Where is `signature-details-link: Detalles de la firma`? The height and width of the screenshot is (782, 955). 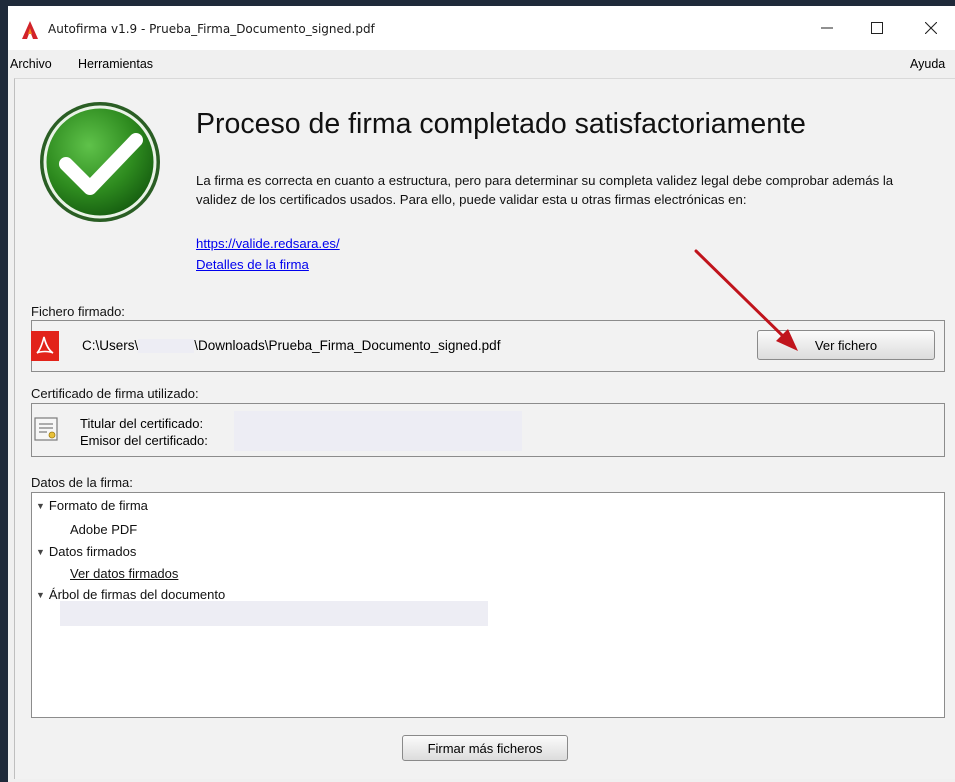 signature-details-link: Detalles de la firma is located at coordinates (252, 264).